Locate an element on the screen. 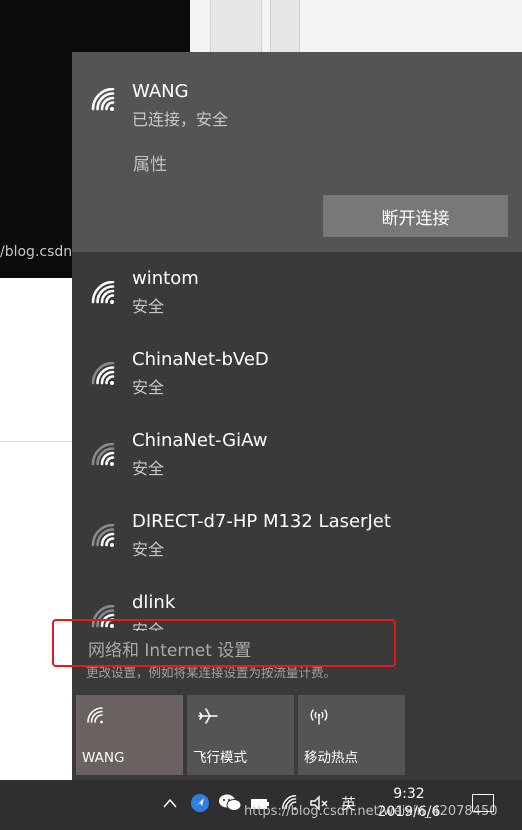  background-window-top is located at coordinates (356, 26).